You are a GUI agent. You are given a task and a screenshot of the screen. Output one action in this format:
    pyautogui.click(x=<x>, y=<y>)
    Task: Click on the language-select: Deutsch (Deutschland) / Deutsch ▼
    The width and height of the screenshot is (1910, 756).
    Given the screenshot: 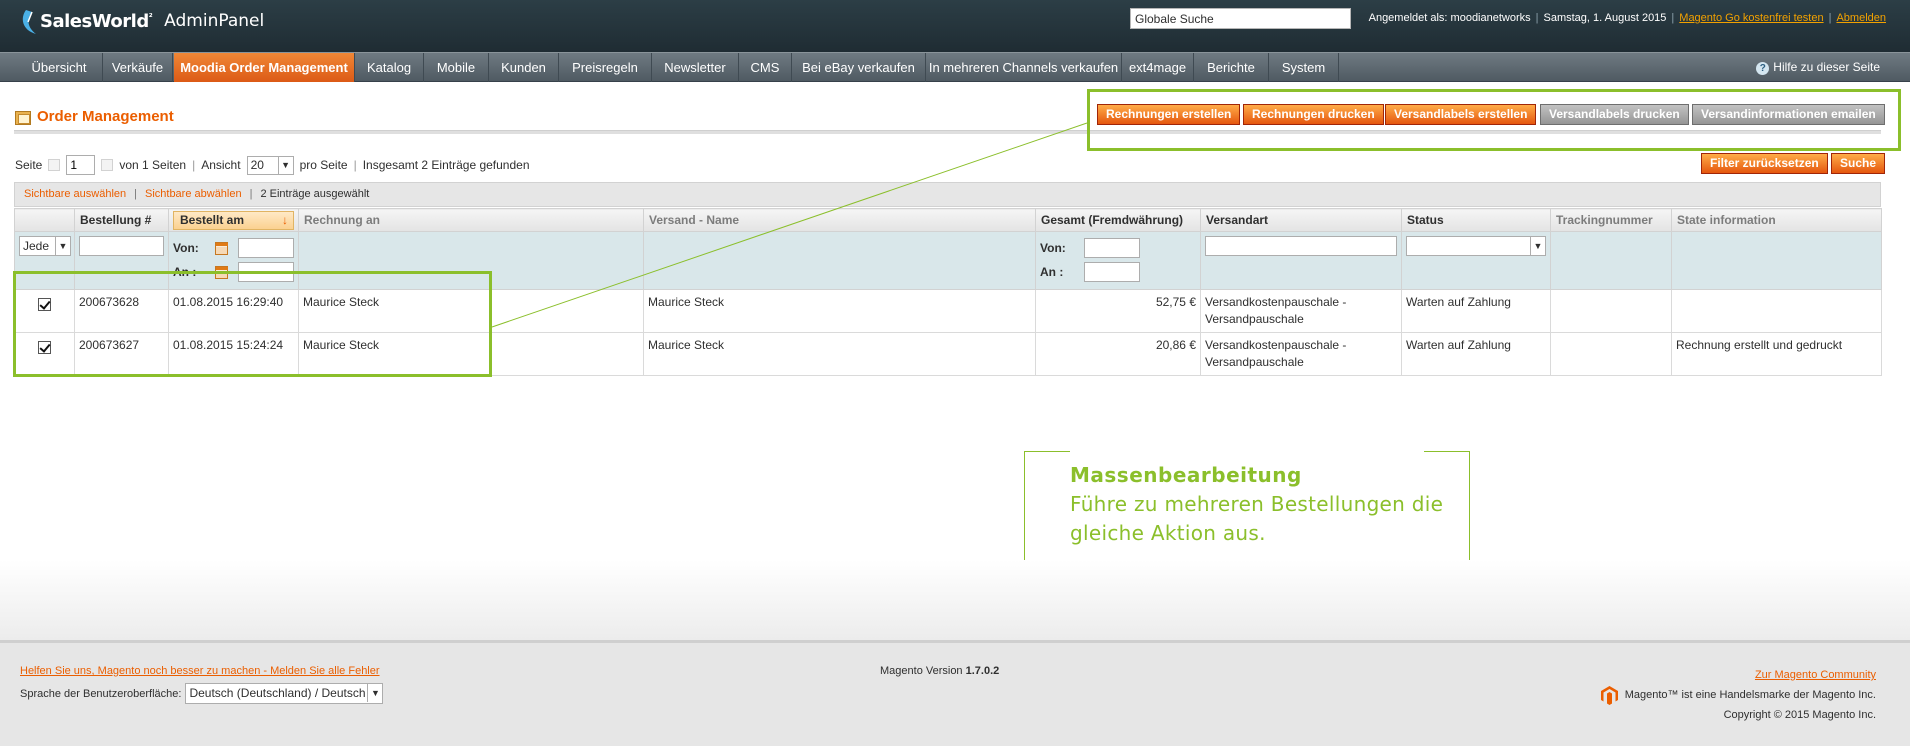 What is the action you would take?
    pyautogui.click(x=284, y=693)
    